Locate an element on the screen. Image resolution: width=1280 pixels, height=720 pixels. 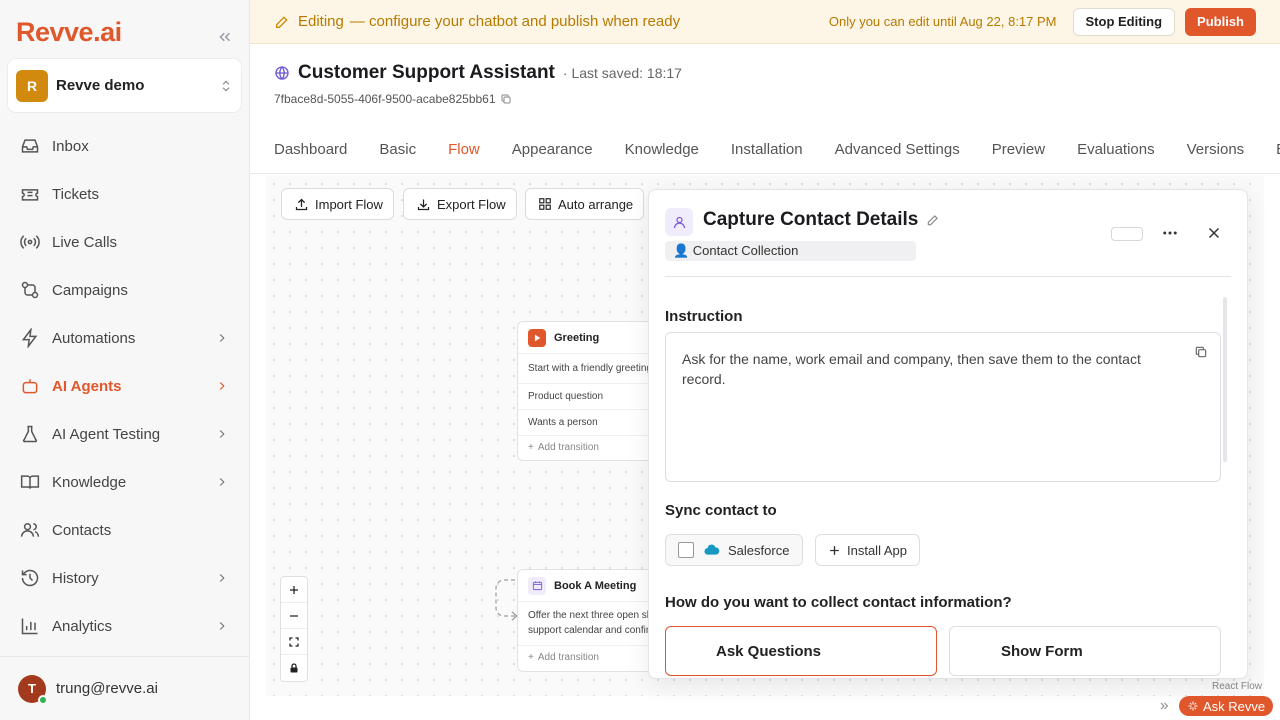
salesforce-cloud-icon is located at coordinates (712, 549).